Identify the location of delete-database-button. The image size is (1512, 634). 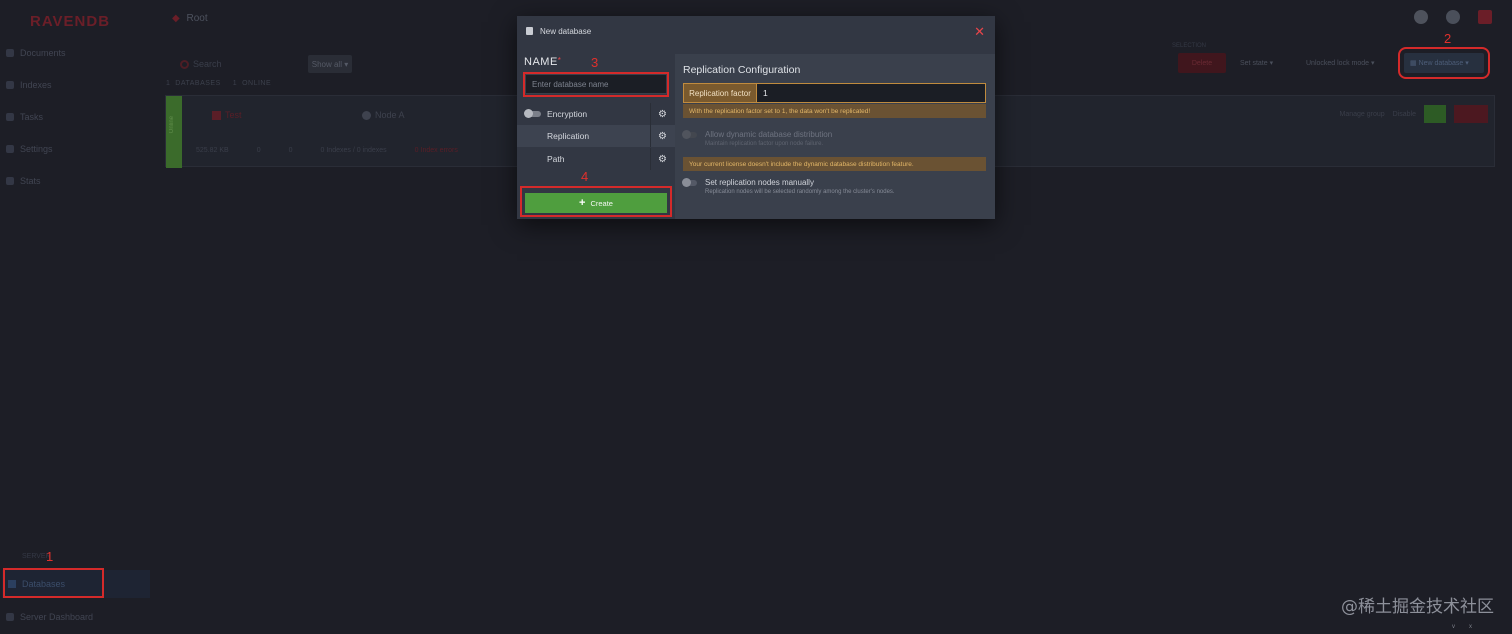
(1471, 114).